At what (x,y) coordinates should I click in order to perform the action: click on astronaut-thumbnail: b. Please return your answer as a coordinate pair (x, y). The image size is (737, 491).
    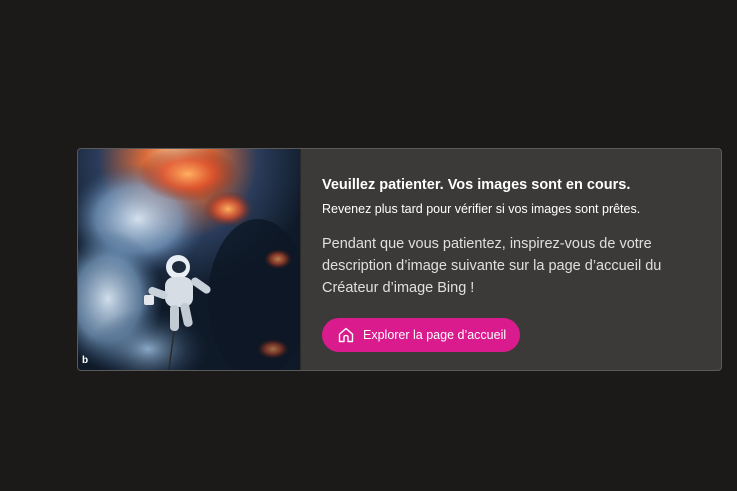
    Looking at the image, I should click on (189, 259).